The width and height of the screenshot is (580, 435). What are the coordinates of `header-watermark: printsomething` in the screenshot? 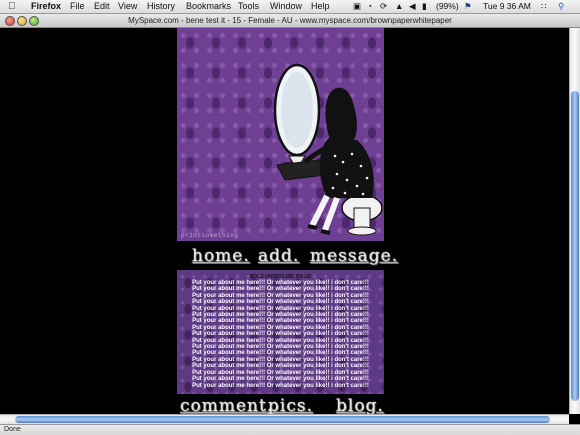 It's located at (210, 235).